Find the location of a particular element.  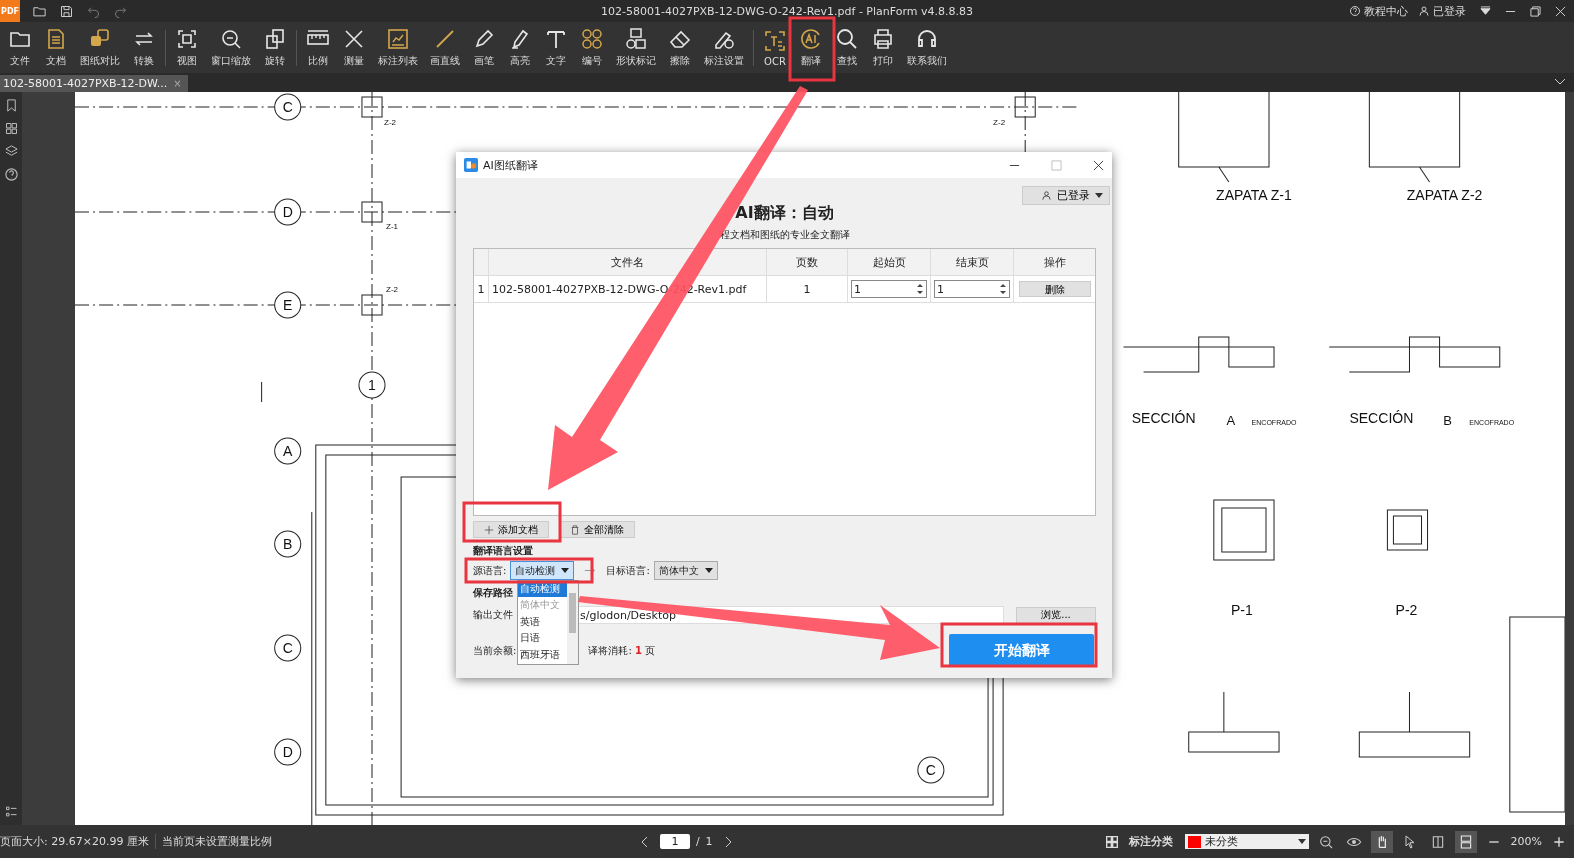

drawing-label: P-2 is located at coordinates (1406, 610).